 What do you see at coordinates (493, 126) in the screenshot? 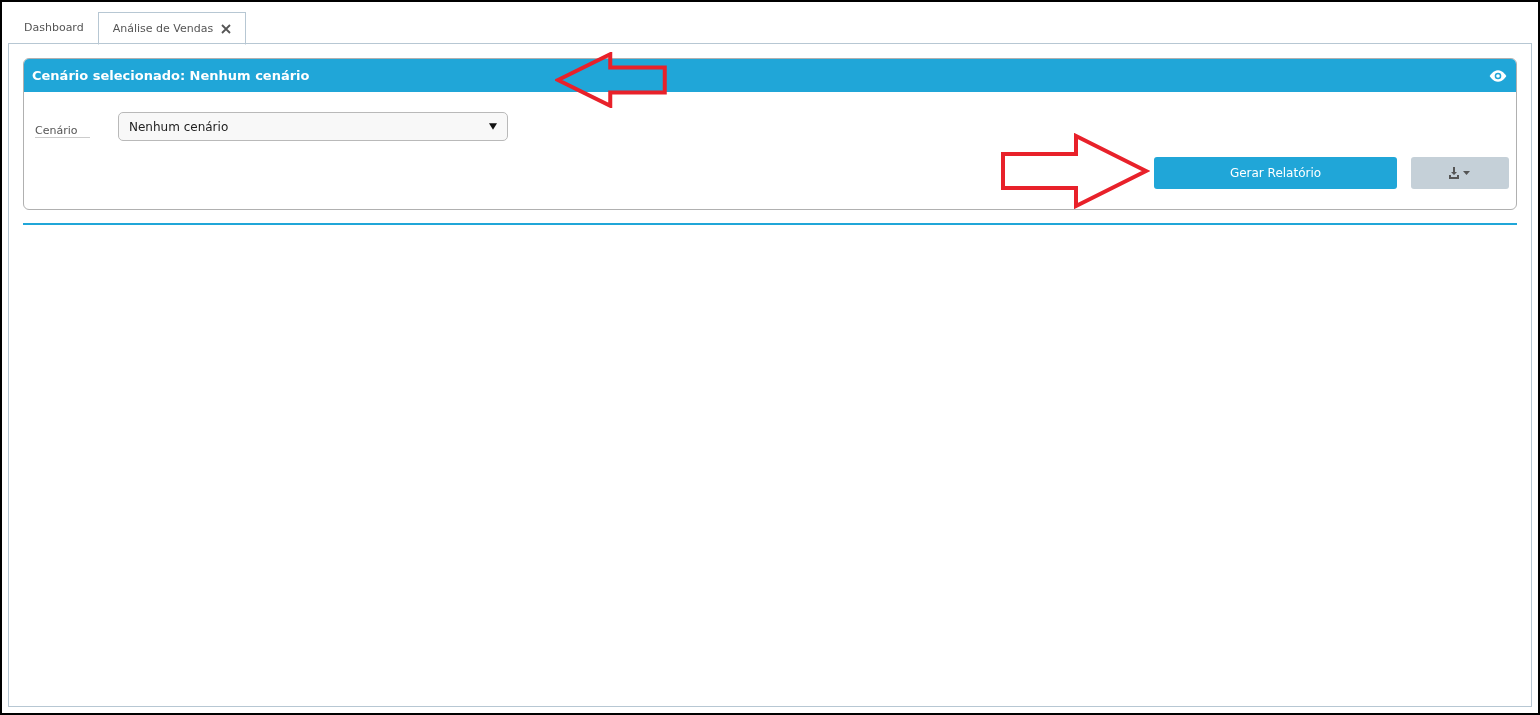
I see `caret-icon` at bounding box center [493, 126].